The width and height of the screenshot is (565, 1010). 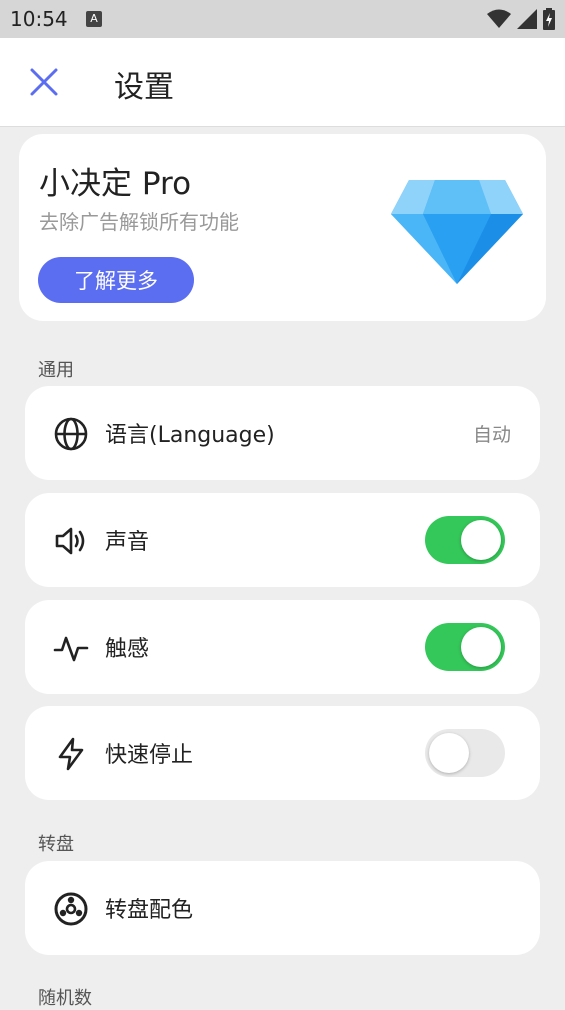 What do you see at coordinates (56, 370) in the screenshot?
I see `section-label-general: 通用` at bounding box center [56, 370].